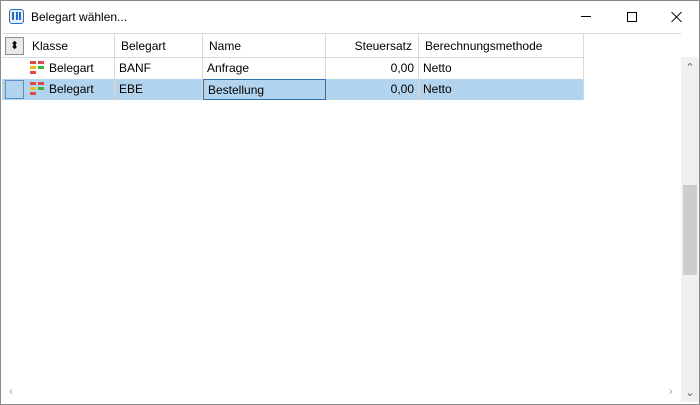 This screenshot has width=700, height=405. What do you see at coordinates (264, 46) in the screenshot?
I see `column-header-name: Name` at bounding box center [264, 46].